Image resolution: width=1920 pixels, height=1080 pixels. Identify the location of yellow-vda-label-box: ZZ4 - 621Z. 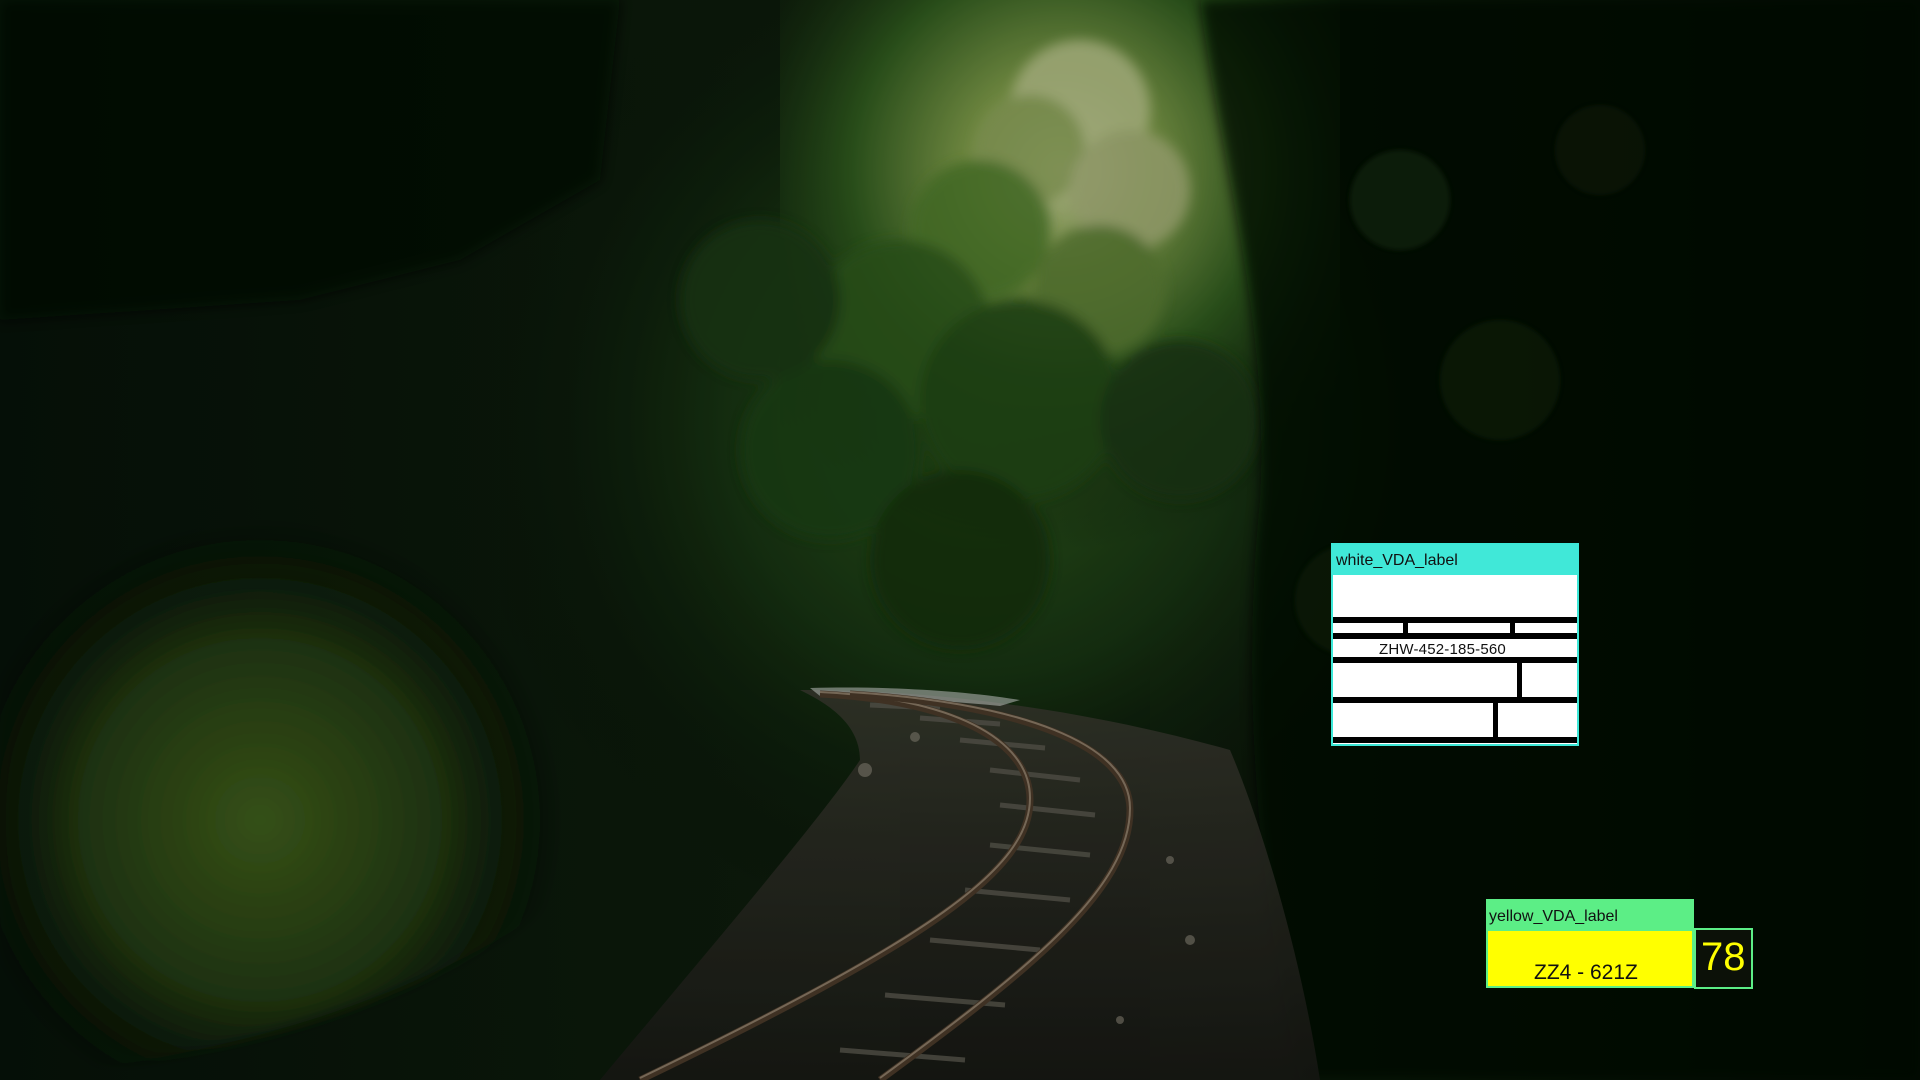
(1590, 958).